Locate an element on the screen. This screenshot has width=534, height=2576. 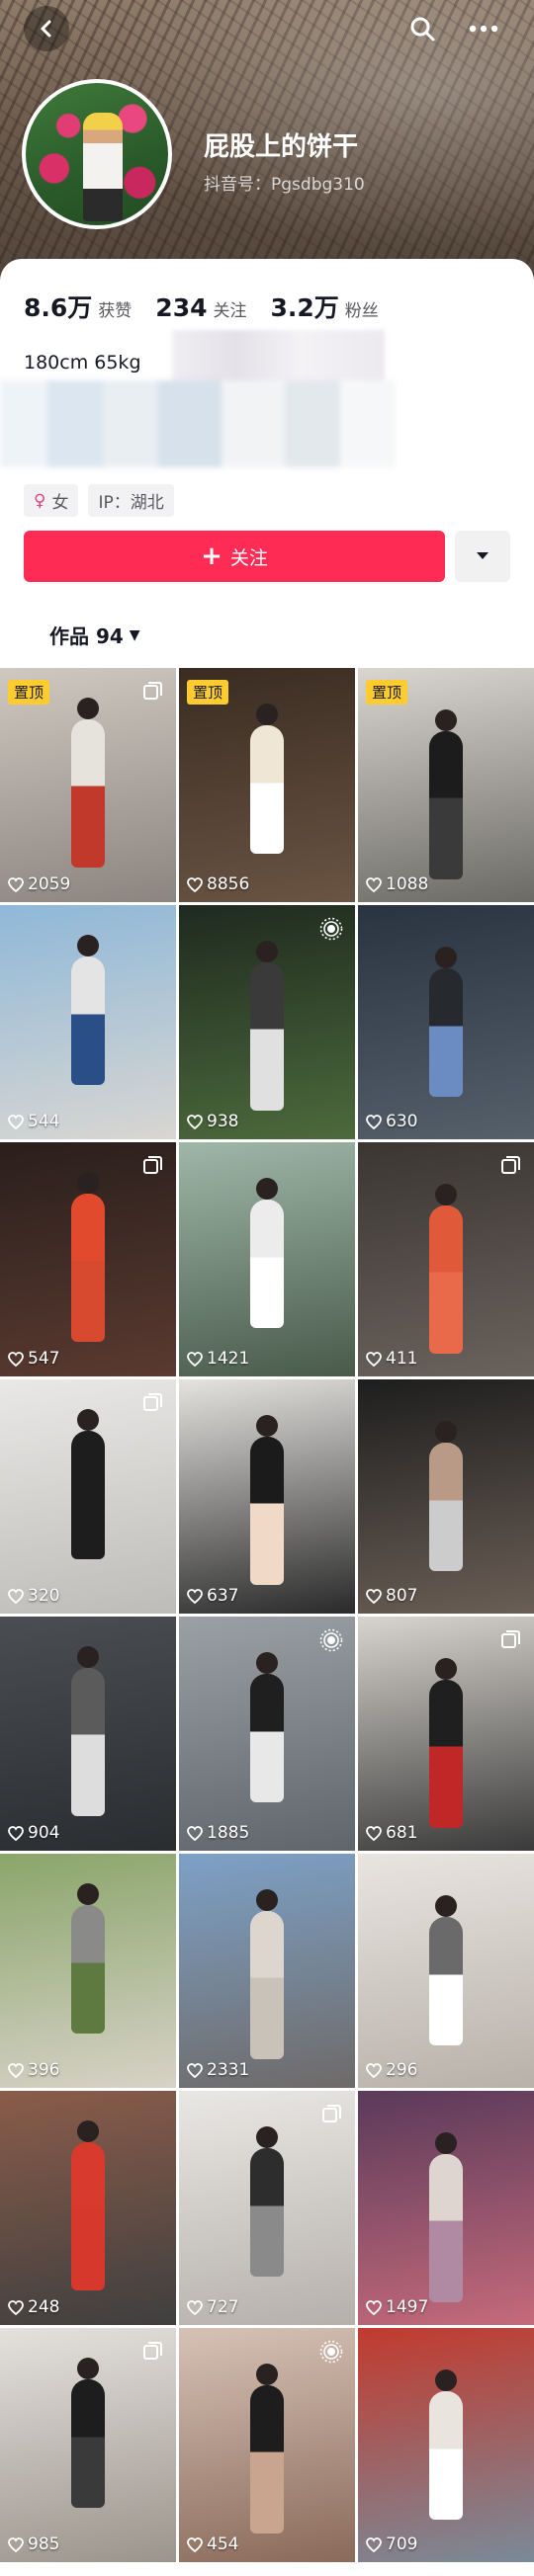
video-tile: 544 is located at coordinates (88, 1022).